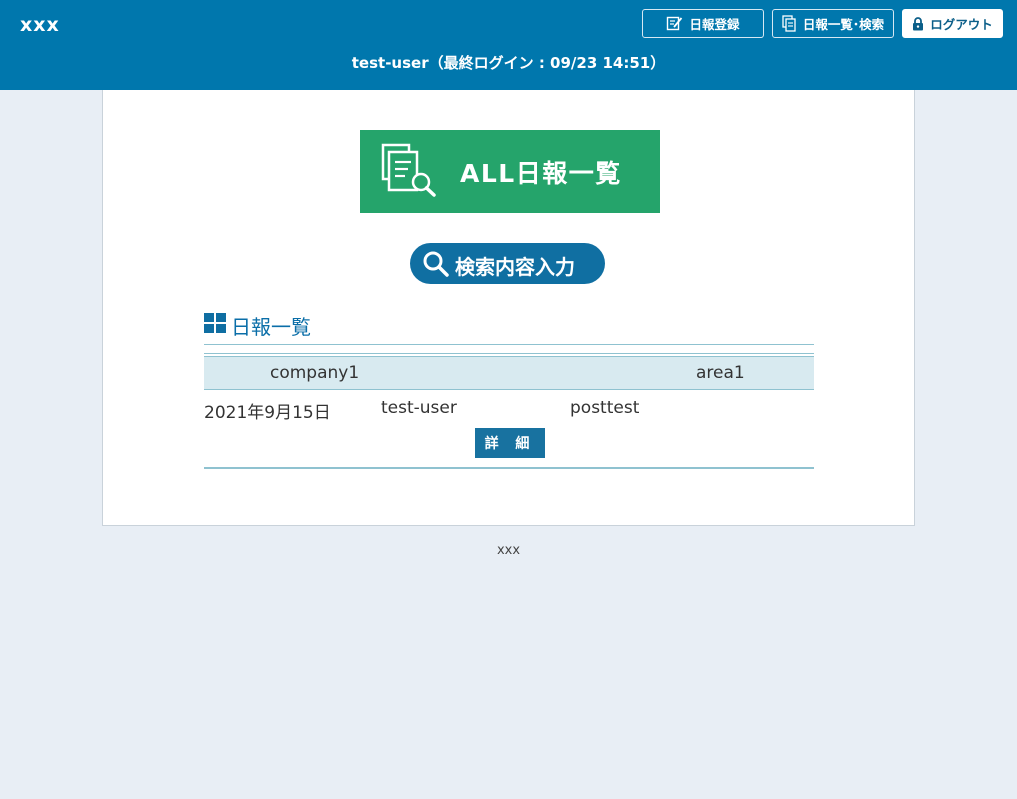 The height and width of the screenshot is (799, 1017). What do you see at coordinates (843, 24) in the screenshot?
I see `report-list-search-label: 日報一覧･検索` at bounding box center [843, 24].